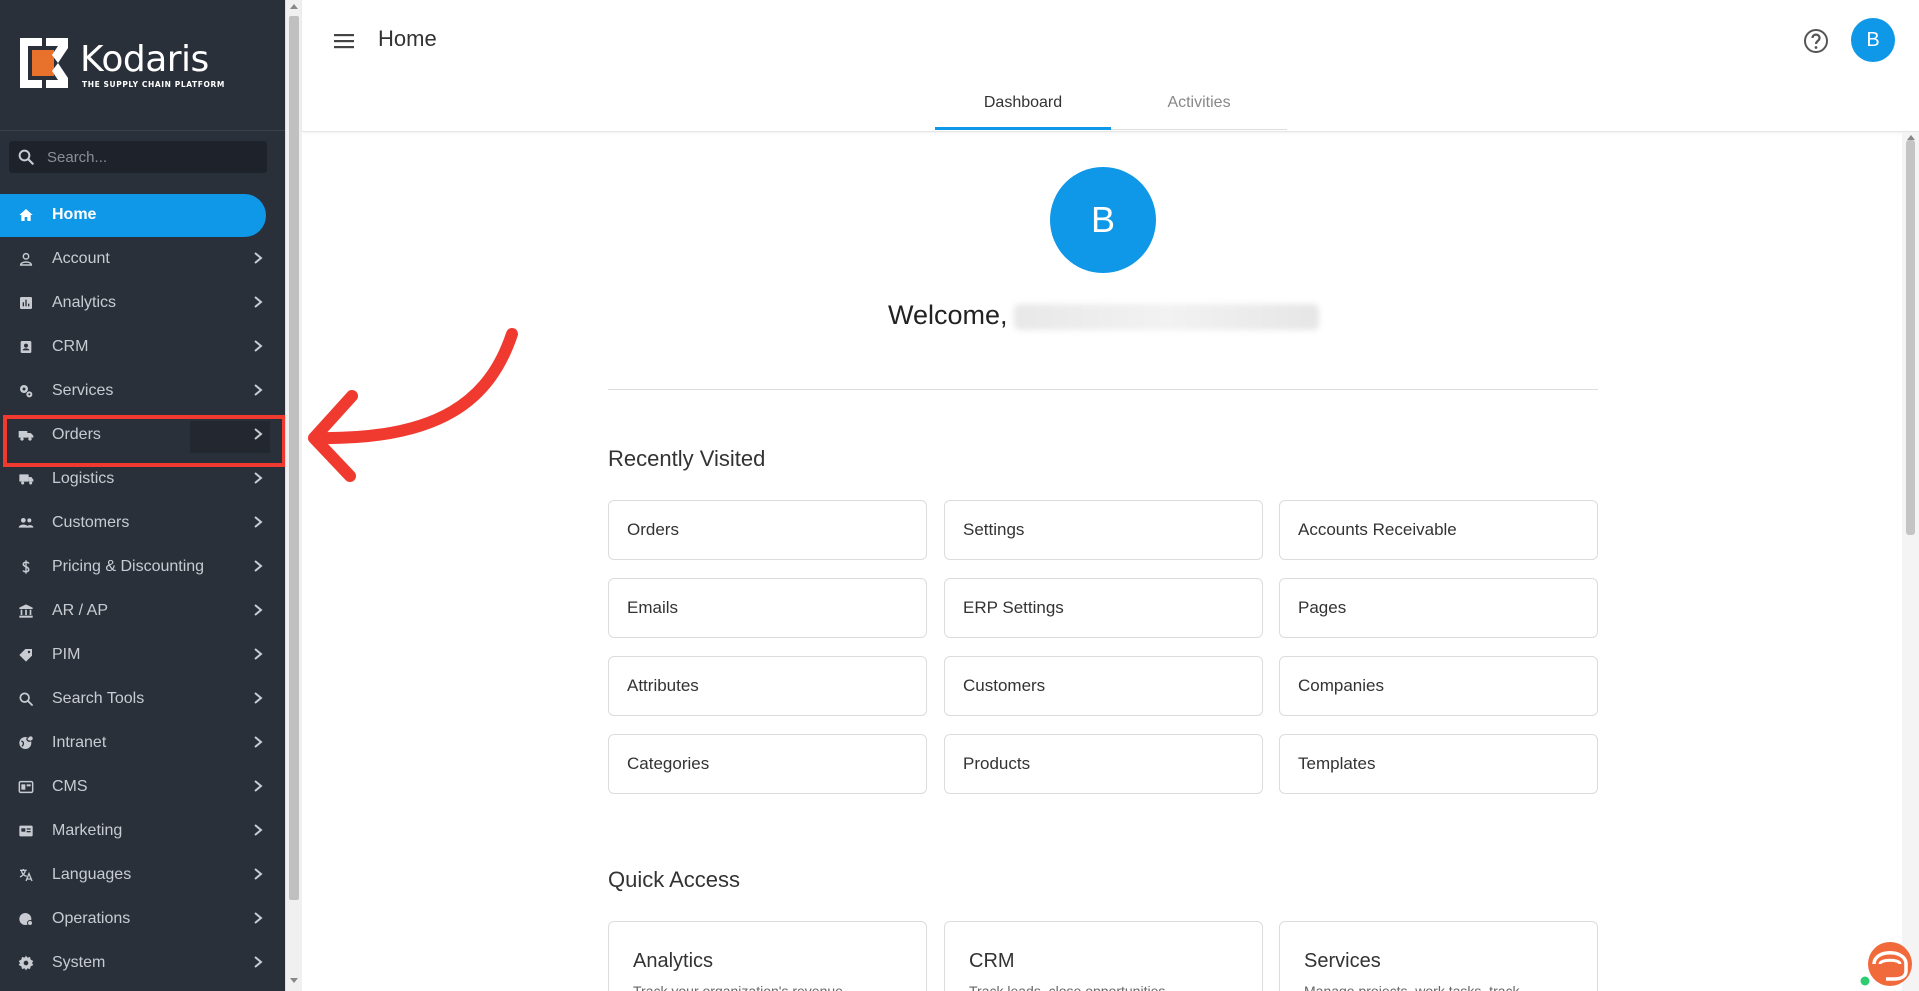 The width and height of the screenshot is (1919, 991). Describe the element at coordinates (1438, 530) in the screenshot. I see `recent-card-accounts-receivable: Accounts Receivable` at that location.